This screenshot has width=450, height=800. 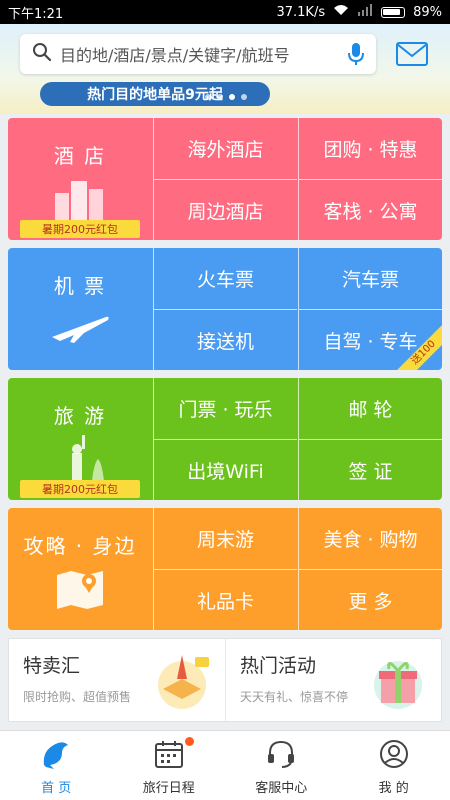 I want to click on tab-customer-service-label: 客服中心, so click(x=281, y=788).